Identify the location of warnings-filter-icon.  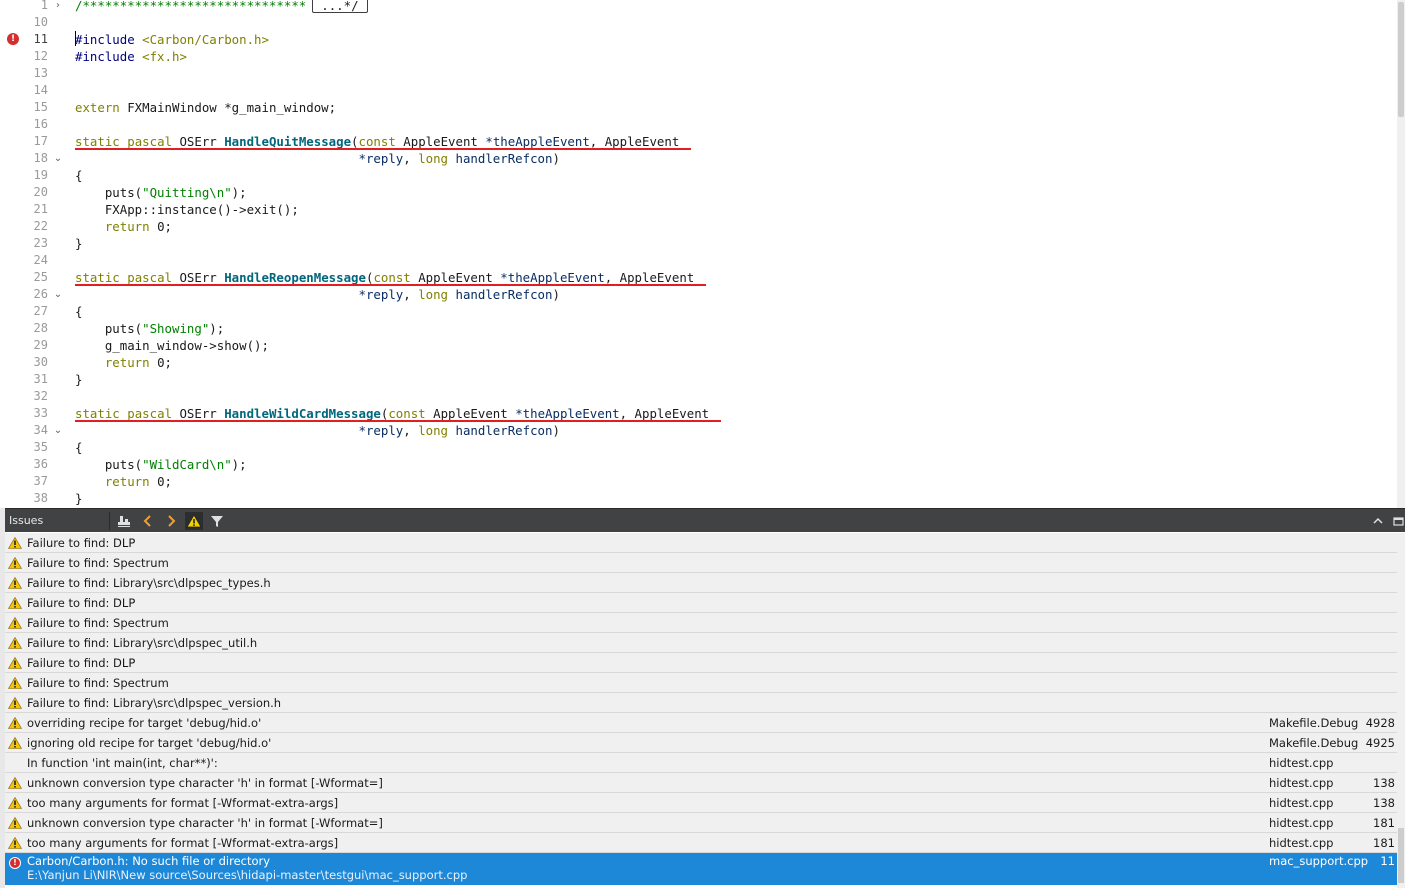
(194, 521).